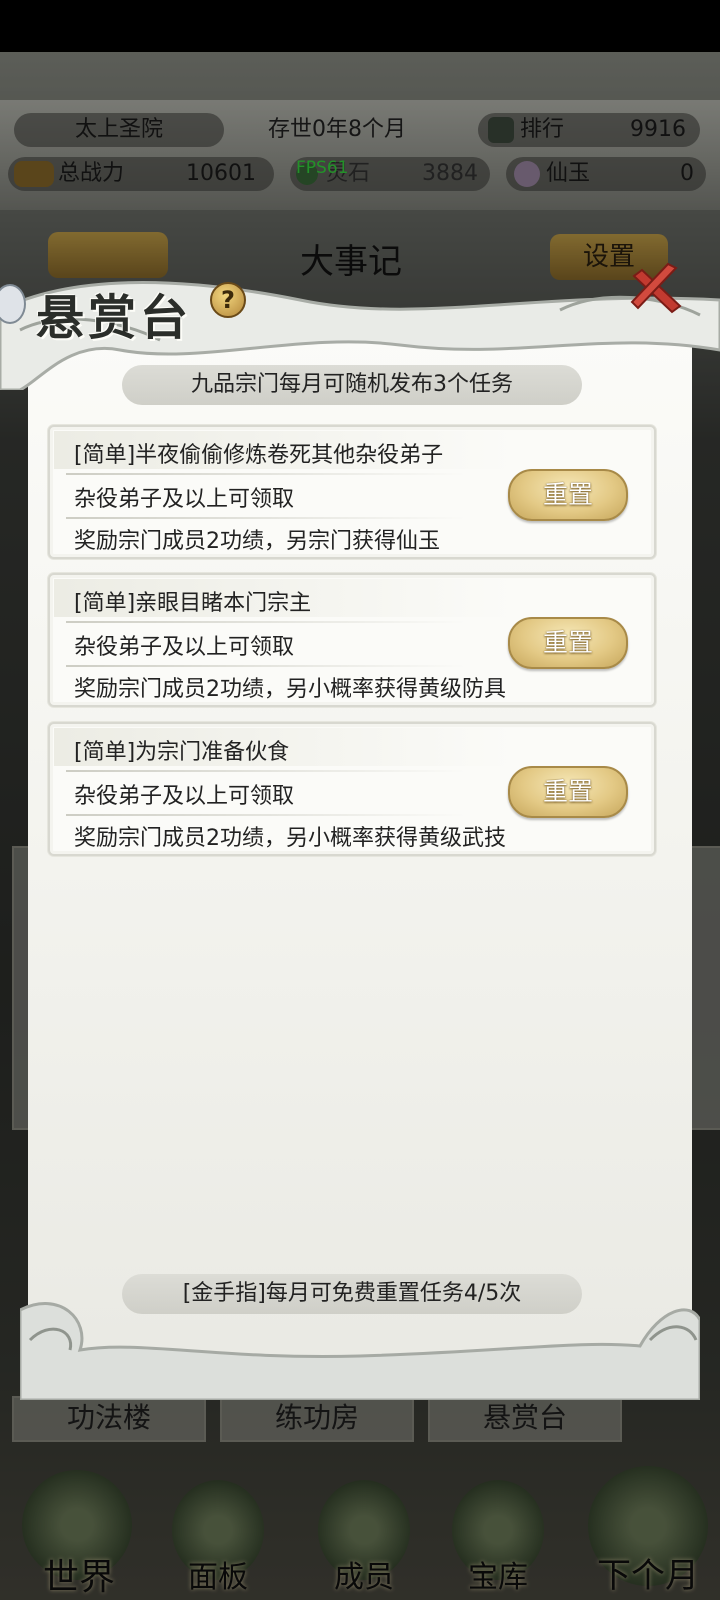 The image size is (720, 1600). What do you see at coordinates (290, 838) in the screenshot?
I see `task-reward: 奖励宗门成员2功绩，另小概率获得黄级武技` at bounding box center [290, 838].